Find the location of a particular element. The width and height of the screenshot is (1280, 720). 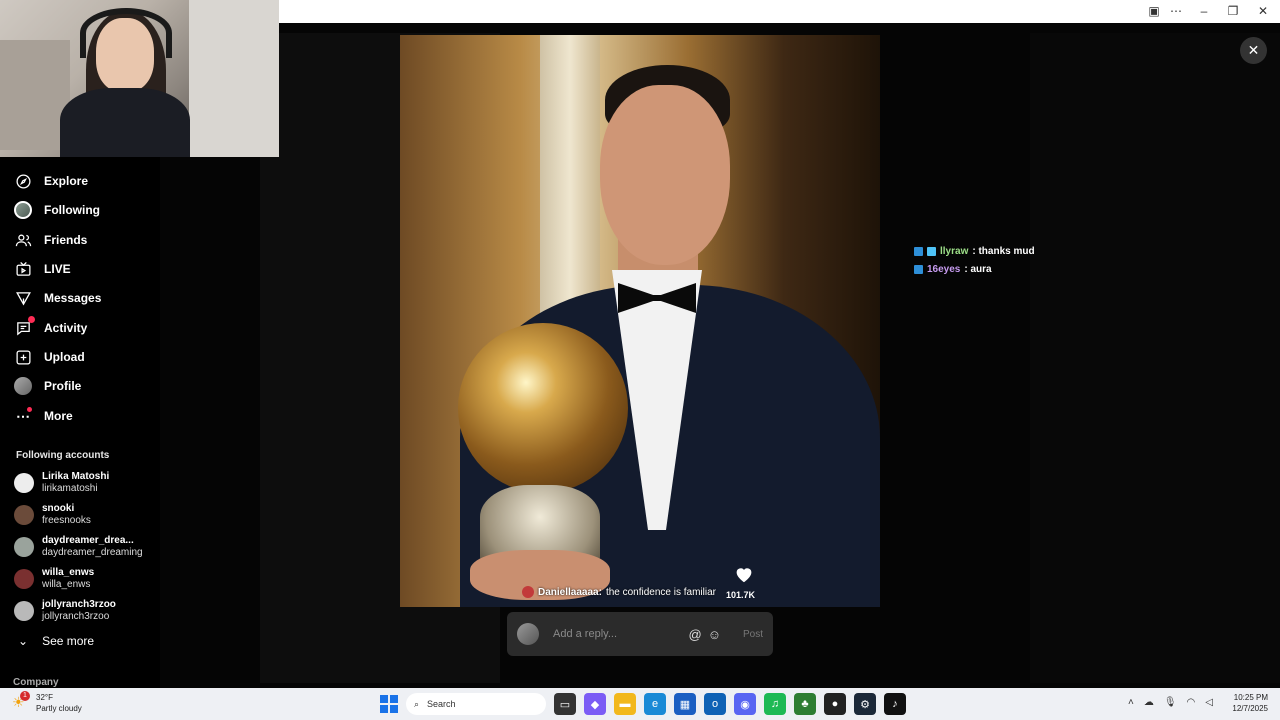

weather-widget: ☀ 1 32°F Partly cloudy is located at coordinates (47, 702).